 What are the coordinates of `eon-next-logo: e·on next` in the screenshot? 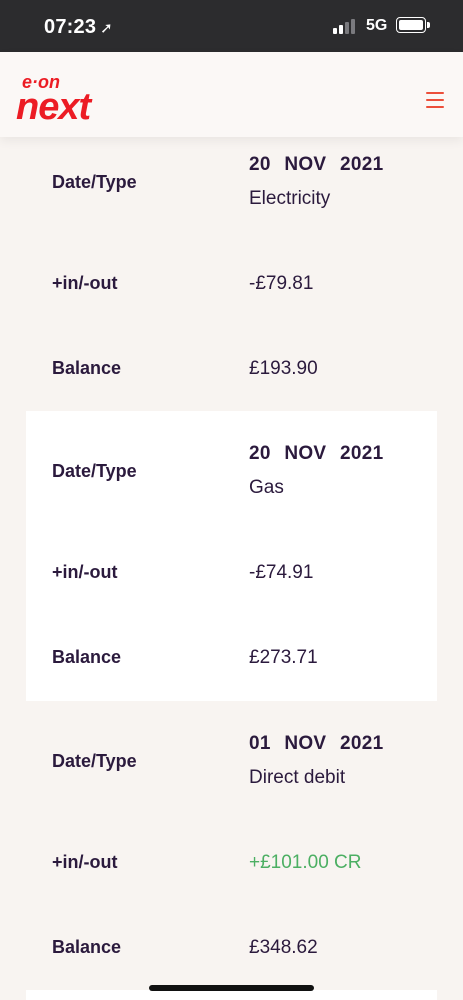 It's located at (53, 100).